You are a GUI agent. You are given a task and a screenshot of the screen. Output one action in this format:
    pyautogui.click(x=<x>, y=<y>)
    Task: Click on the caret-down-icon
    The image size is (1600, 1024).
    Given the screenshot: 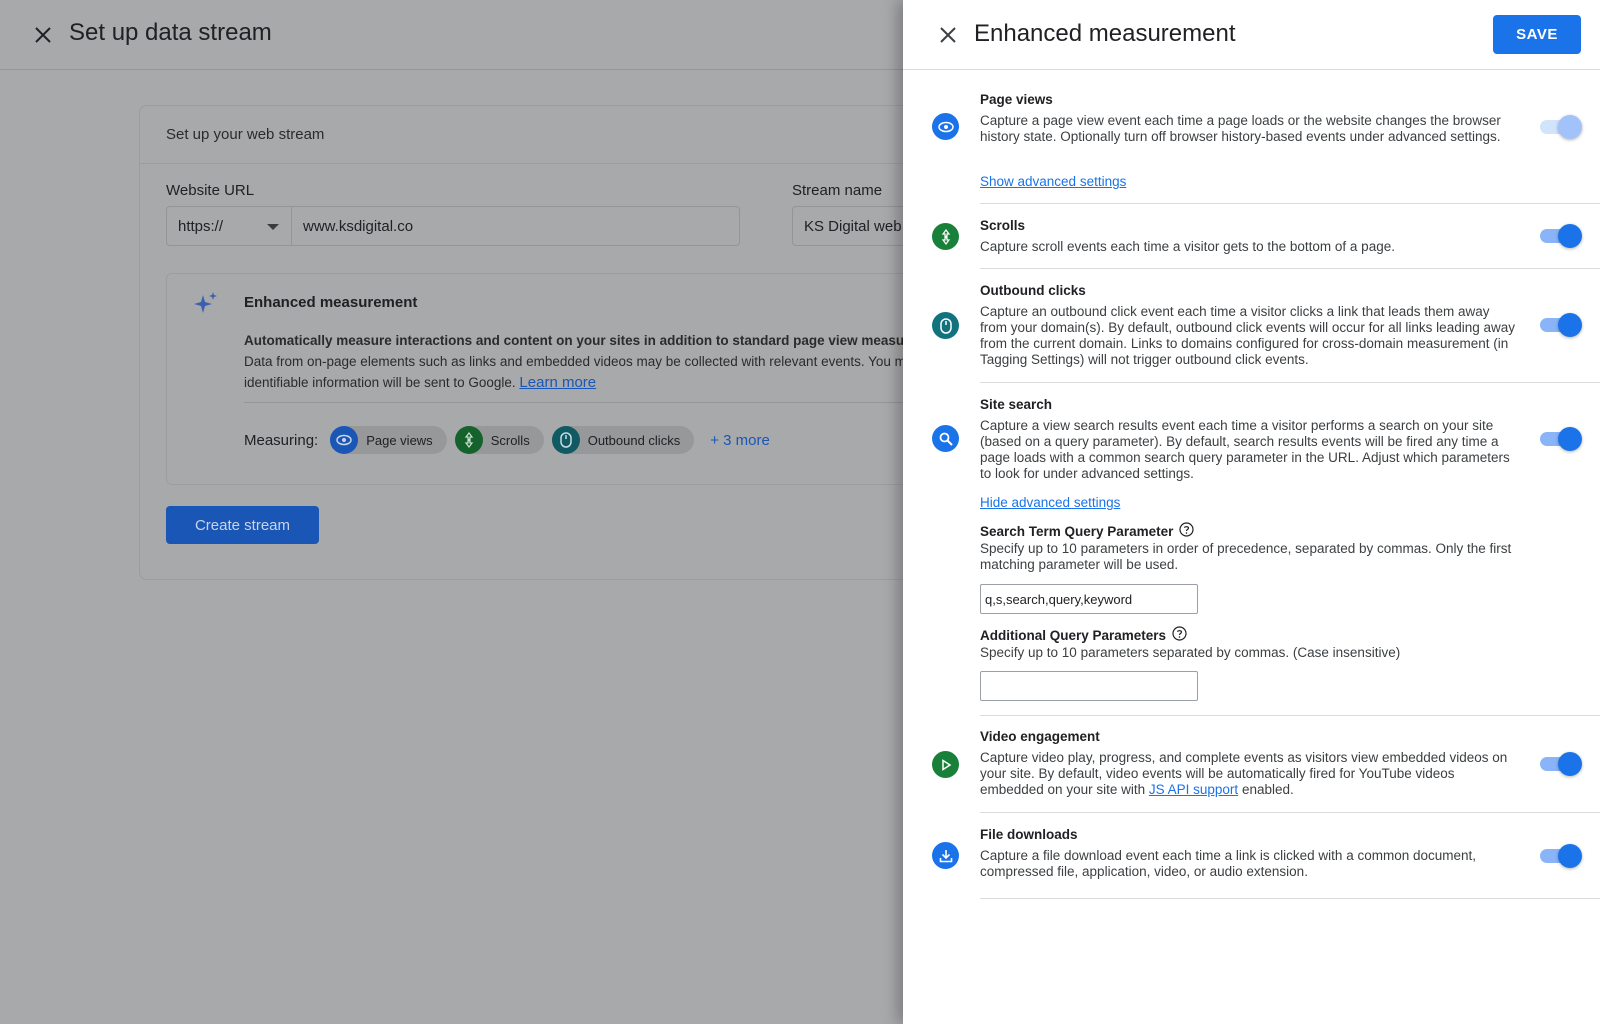 What is the action you would take?
    pyautogui.click(x=273, y=227)
    